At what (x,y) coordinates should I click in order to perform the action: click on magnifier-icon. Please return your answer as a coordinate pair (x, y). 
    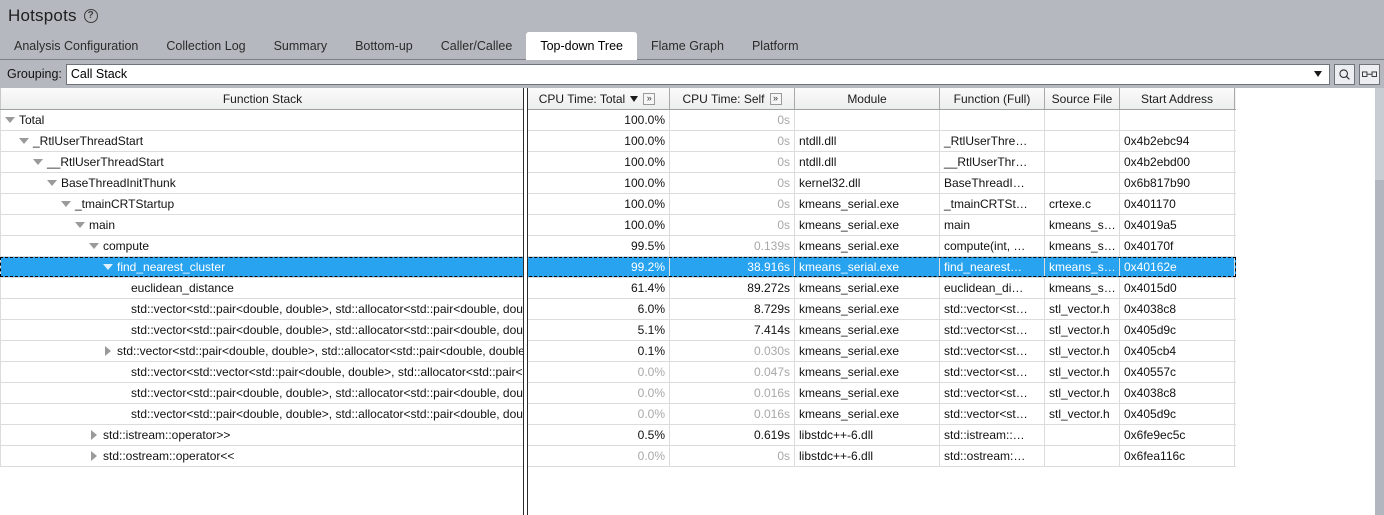
    Looking at the image, I should click on (1344, 74).